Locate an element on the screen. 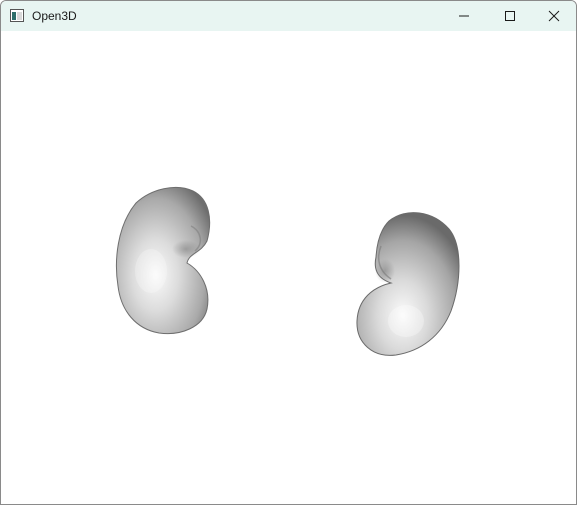  open3d-app-icon is located at coordinates (17, 15).